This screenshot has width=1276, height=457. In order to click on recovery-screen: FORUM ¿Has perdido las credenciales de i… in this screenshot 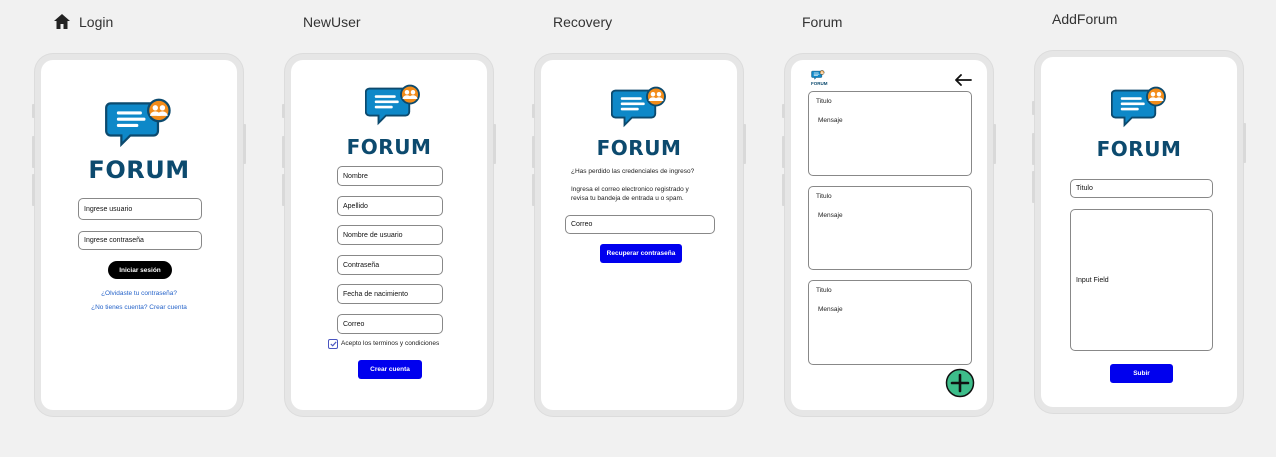, I will do `click(639, 235)`.